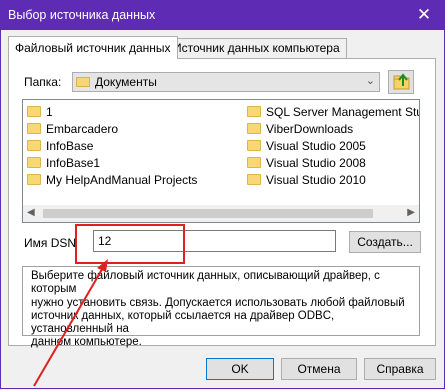 This screenshot has height=390, width=445. I want to click on list-item: ViberDownloads, so click(300, 128).